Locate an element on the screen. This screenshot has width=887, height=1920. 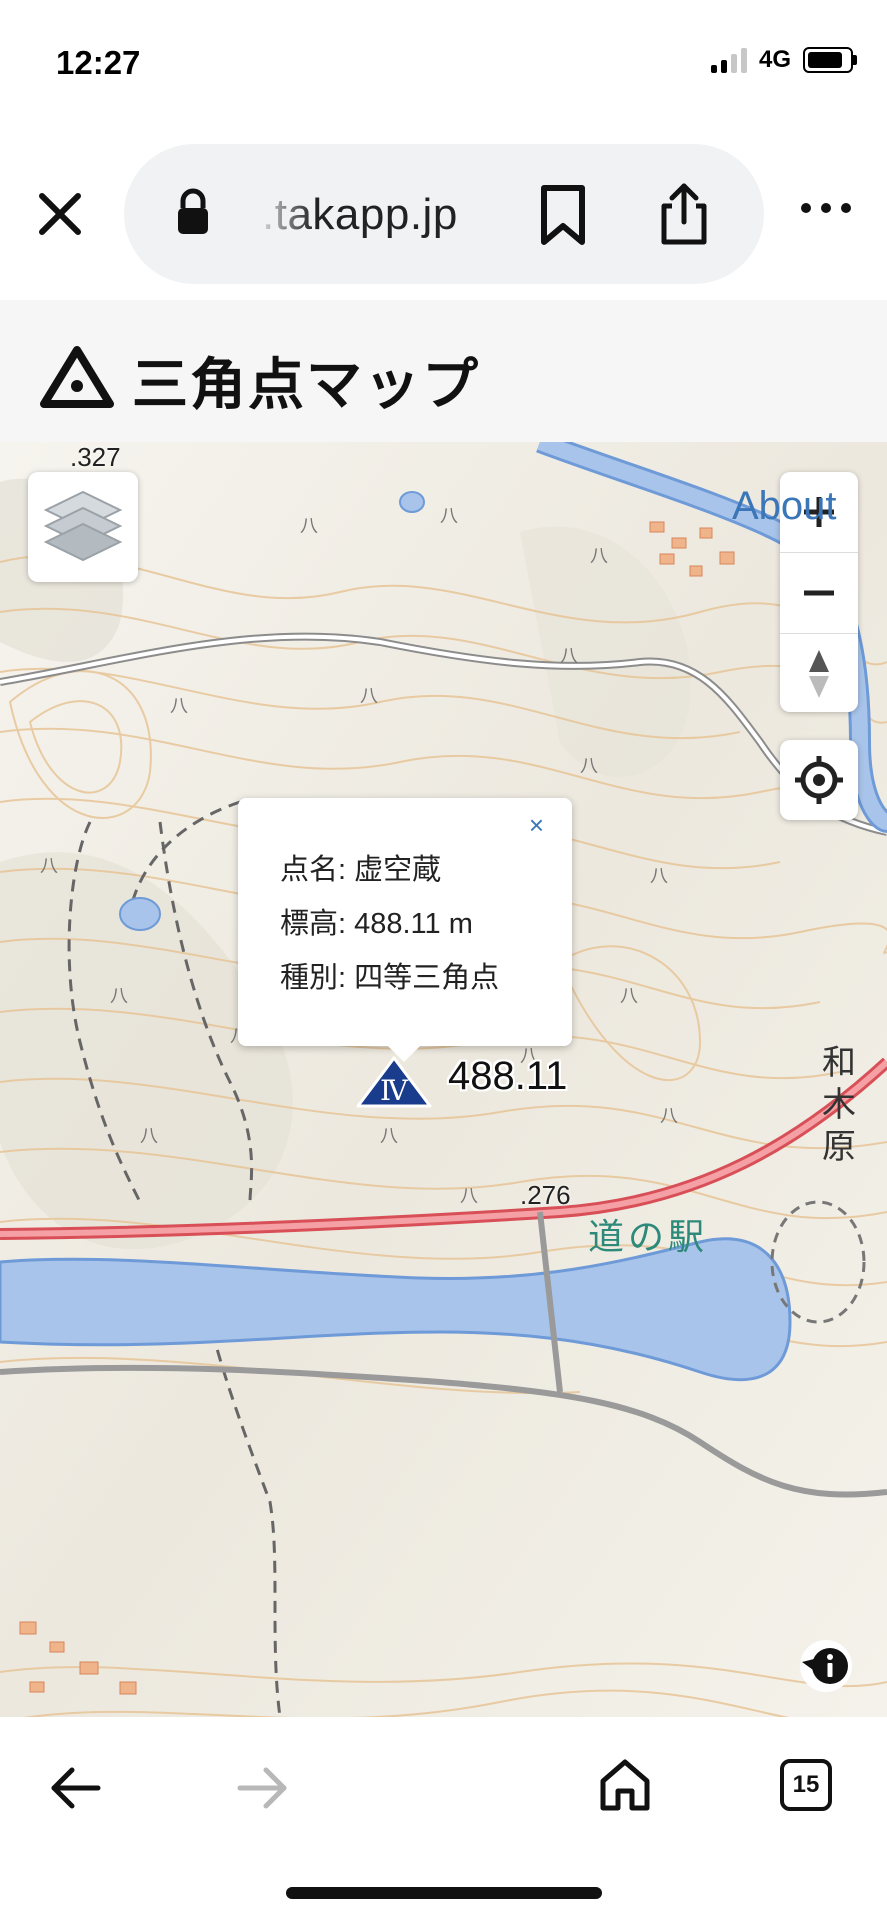
triangle-dot-logo is located at coordinates (77, 377).